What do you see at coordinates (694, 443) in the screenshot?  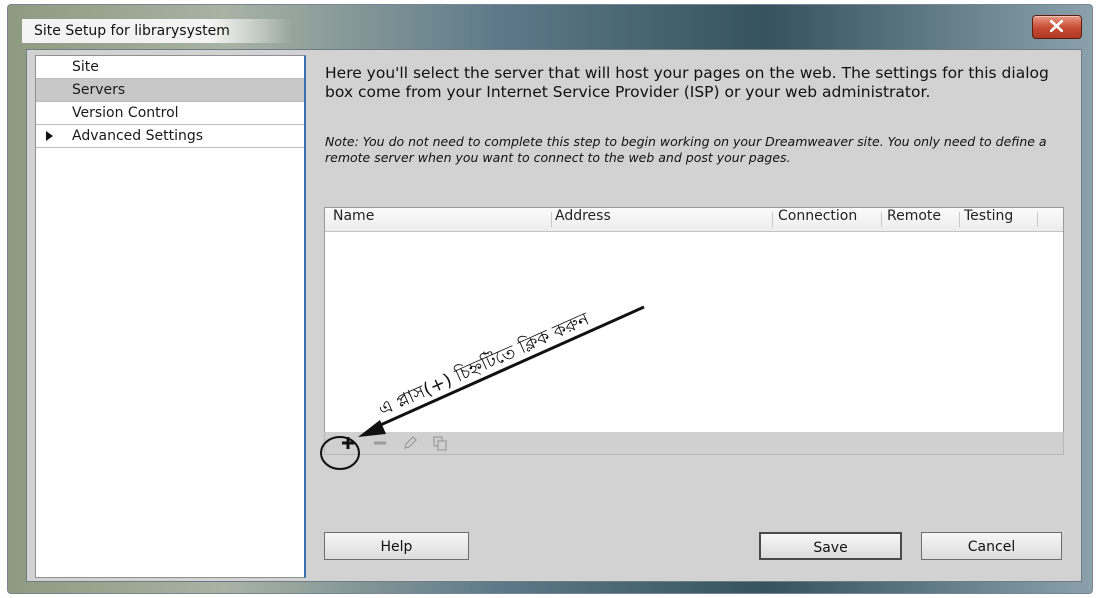 I see `server-toolbar` at bounding box center [694, 443].